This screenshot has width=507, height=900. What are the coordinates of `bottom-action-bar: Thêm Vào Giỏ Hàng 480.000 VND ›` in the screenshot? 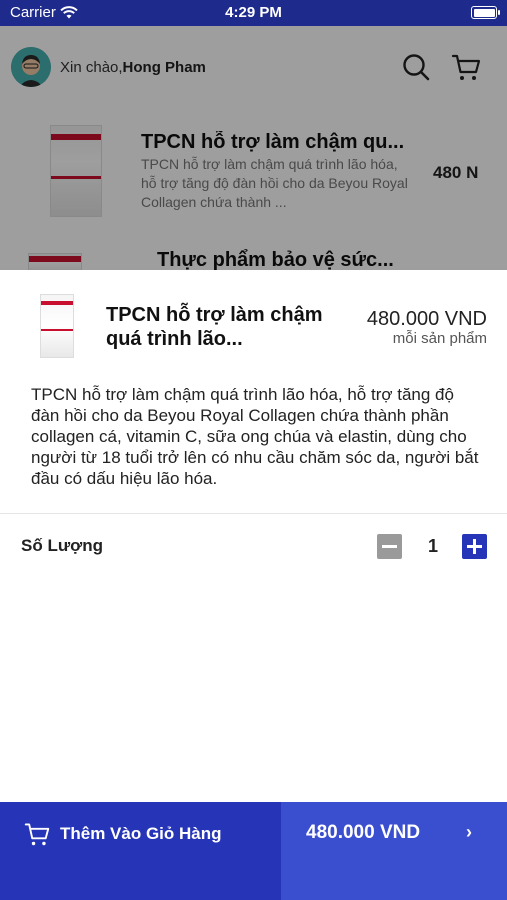 It's located at (253, 851).